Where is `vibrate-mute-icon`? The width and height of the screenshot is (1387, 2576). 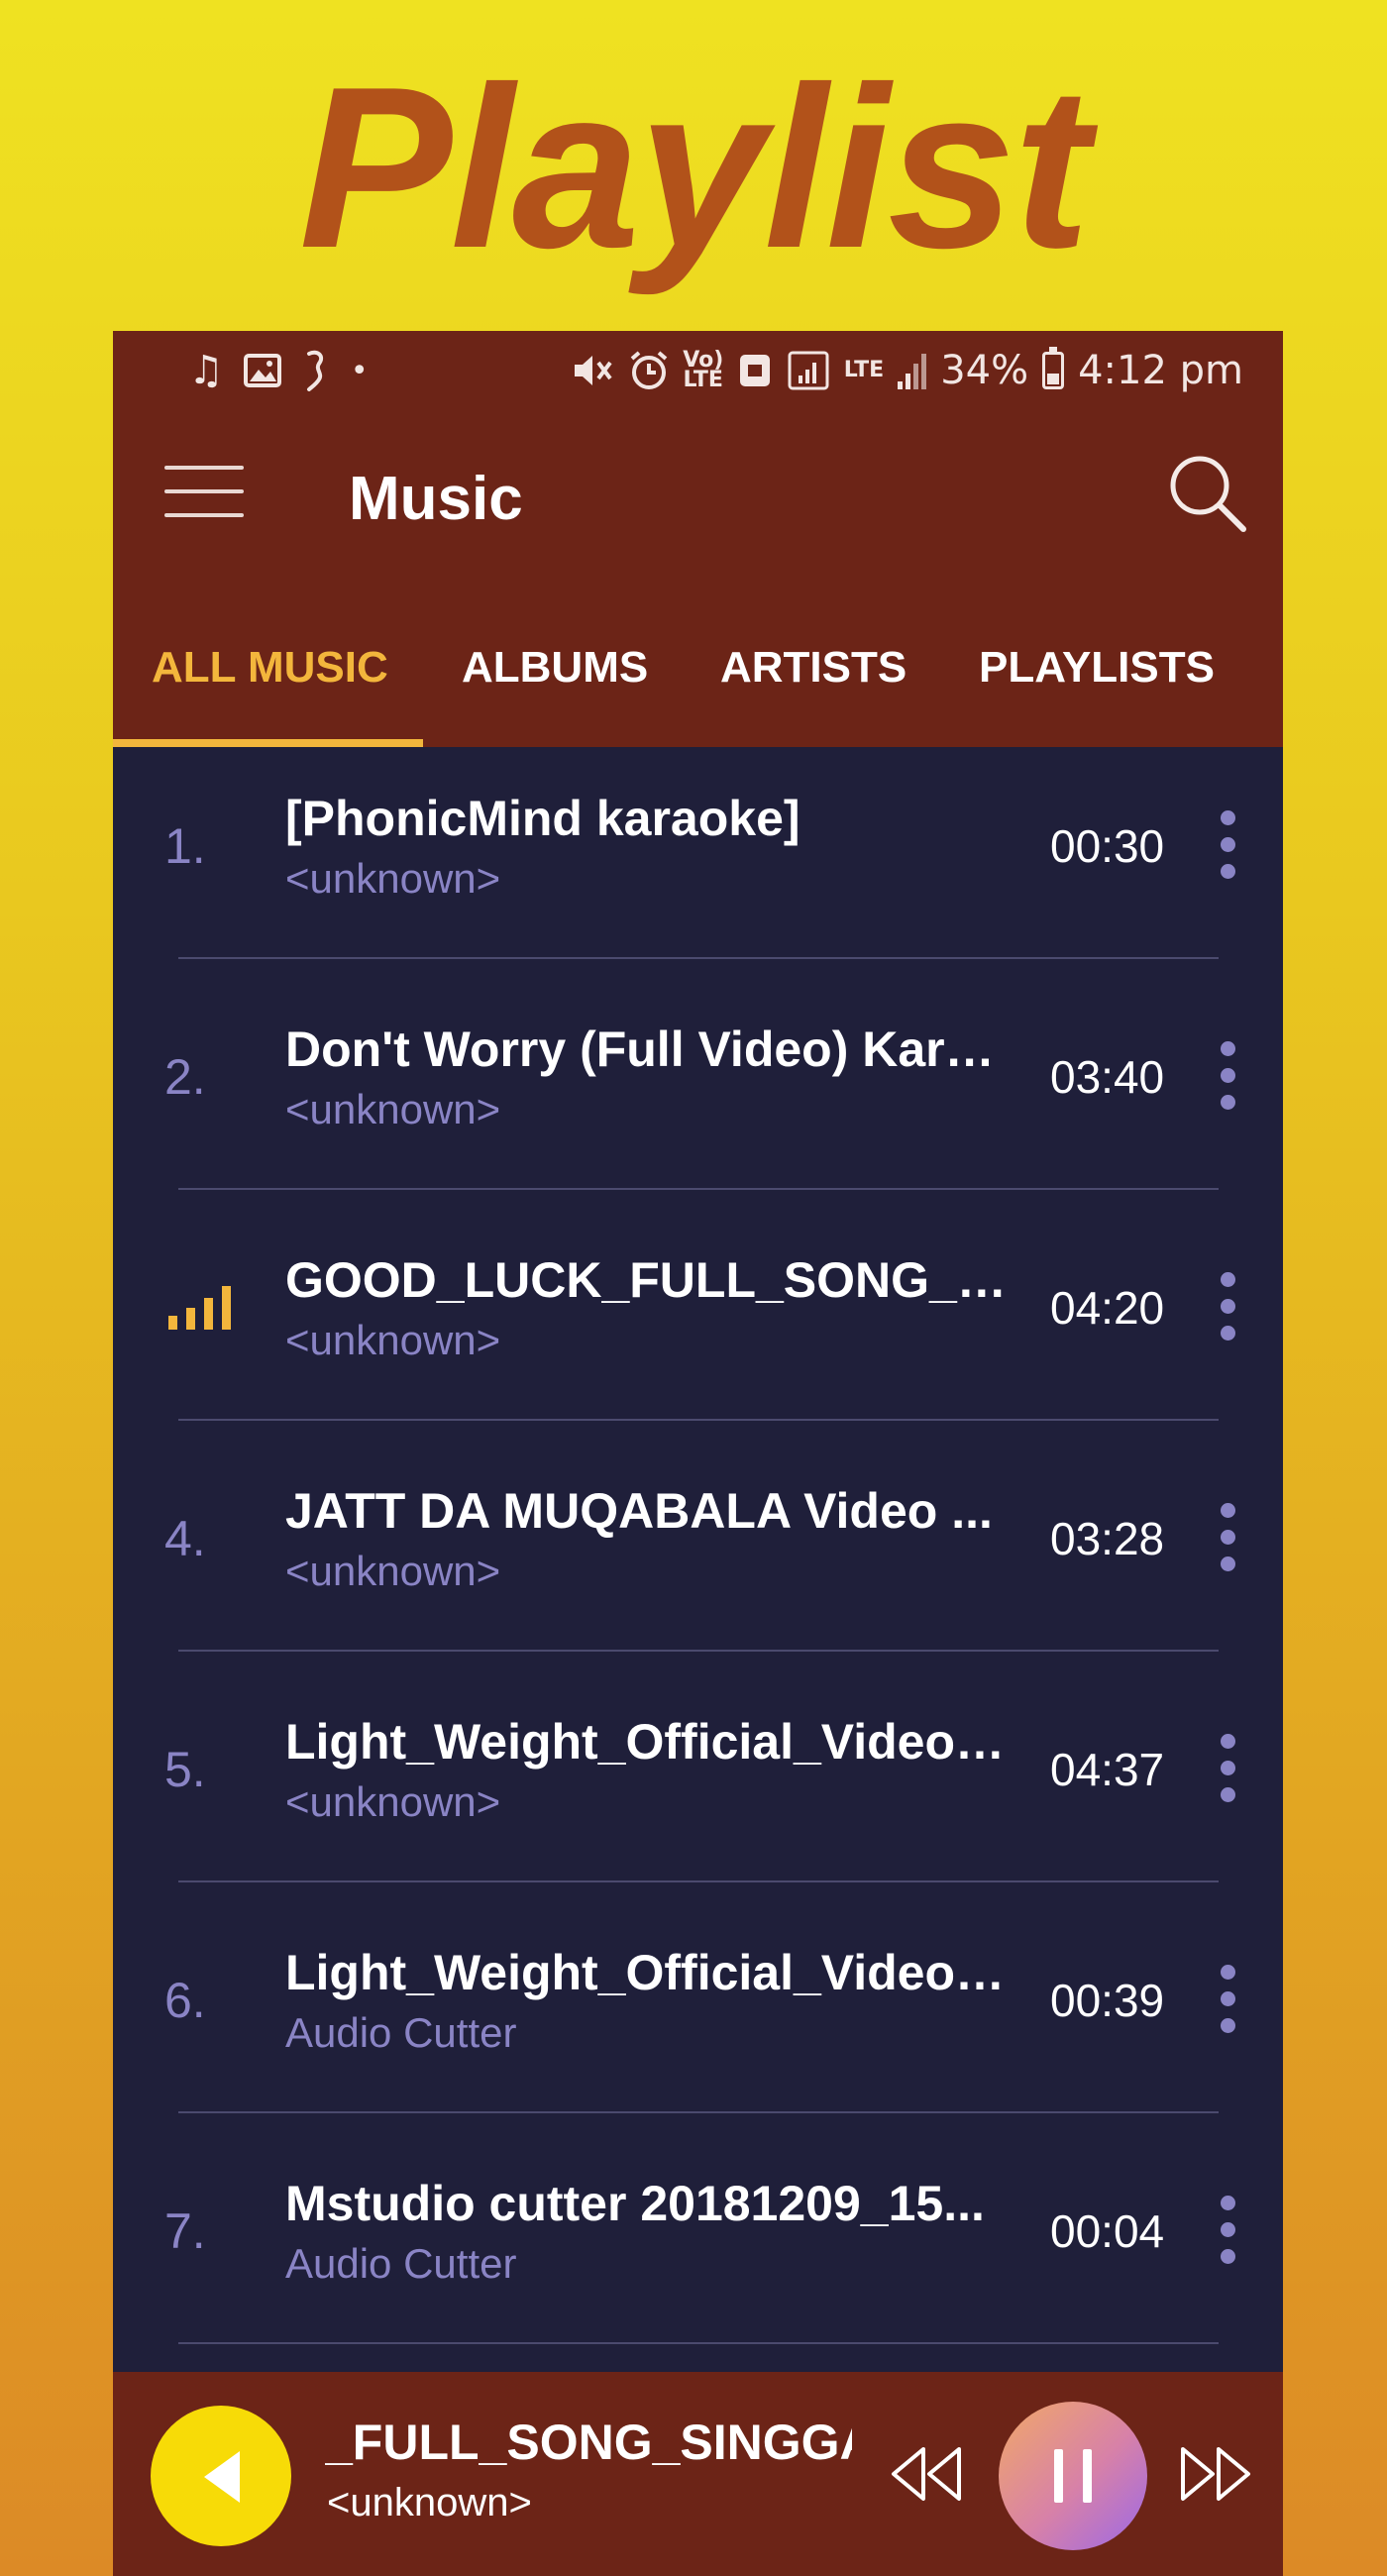
vibrate-mute-icon is located at coordinates (592, 370).